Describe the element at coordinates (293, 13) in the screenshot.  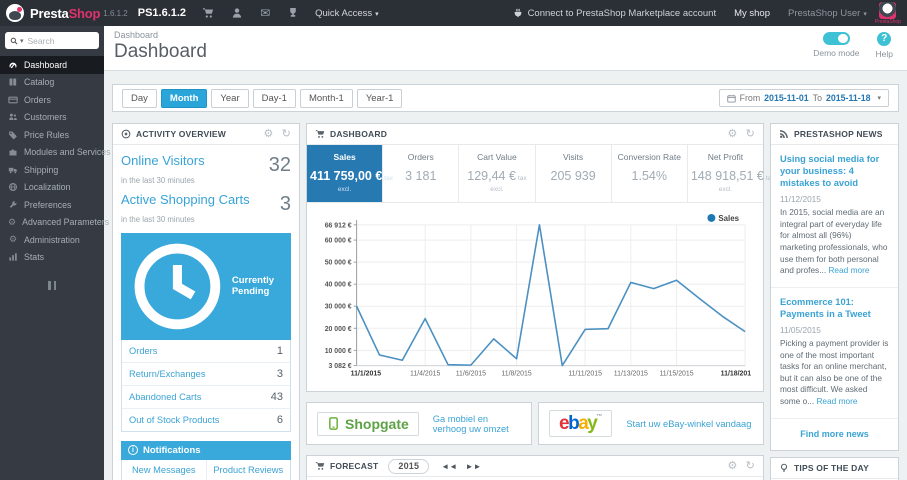
I see `trophy-icon` at that location.